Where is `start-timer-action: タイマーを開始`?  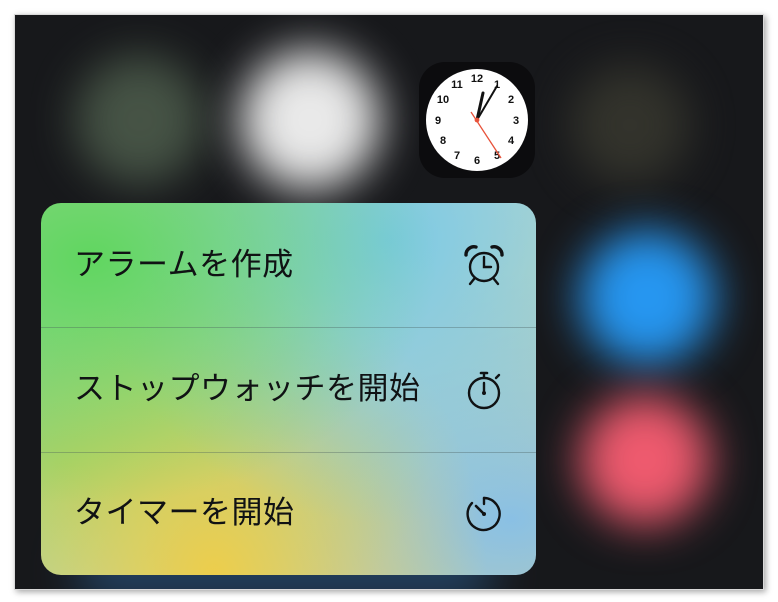 start-timer-action: タイマーを開始 is located at coordinates (288, 513).